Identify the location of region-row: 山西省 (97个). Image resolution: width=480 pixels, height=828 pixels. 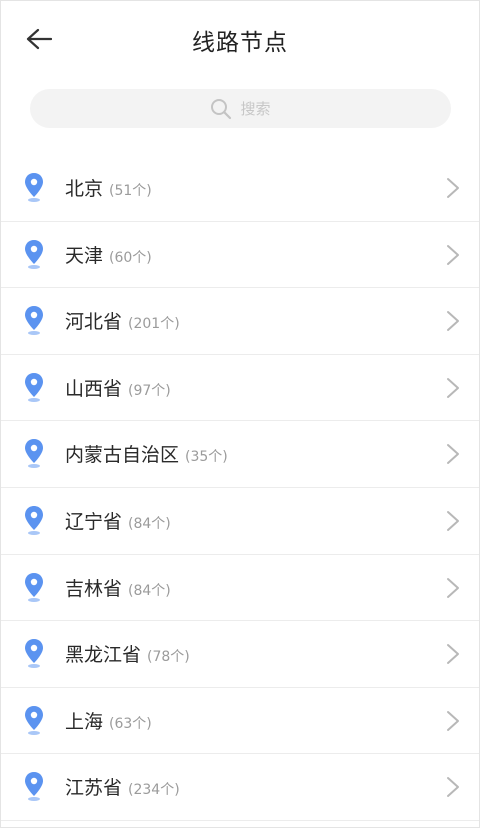
(240, 388).